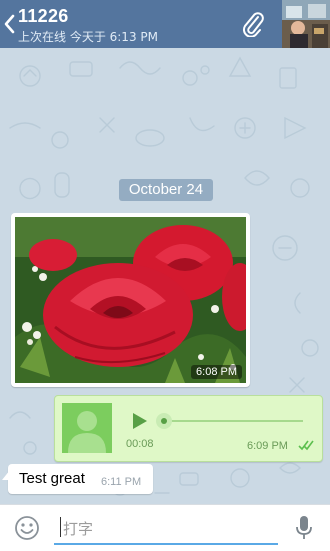 The width and height of the screenshot is (330, 551). Describe the element at coordinates (216, 372) in the screenshot. I see `photo-timestamp: 6:08 PM` at that location.